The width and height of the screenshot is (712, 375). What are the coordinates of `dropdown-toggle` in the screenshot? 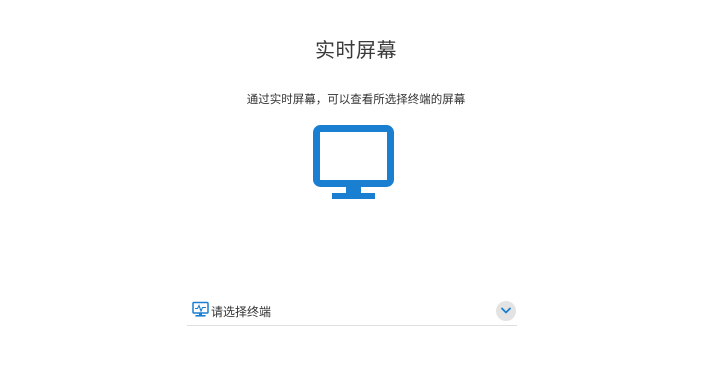 It's located at (506, 311).